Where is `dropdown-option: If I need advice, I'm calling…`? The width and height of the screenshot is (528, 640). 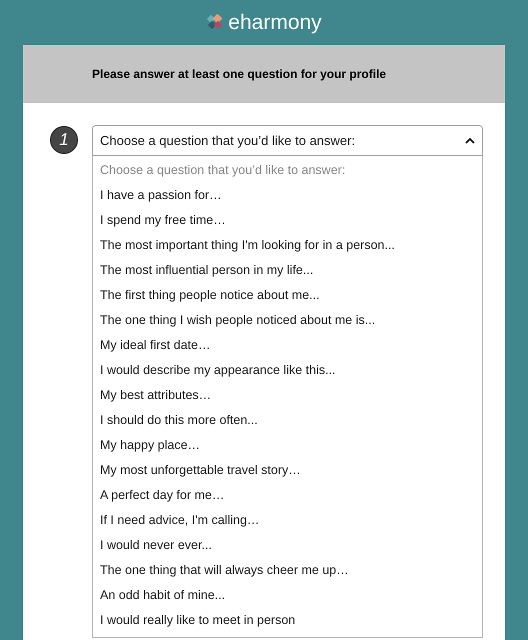 dropdown-option: If I need advice, I'm calling… is located at coordinates (287, 520).